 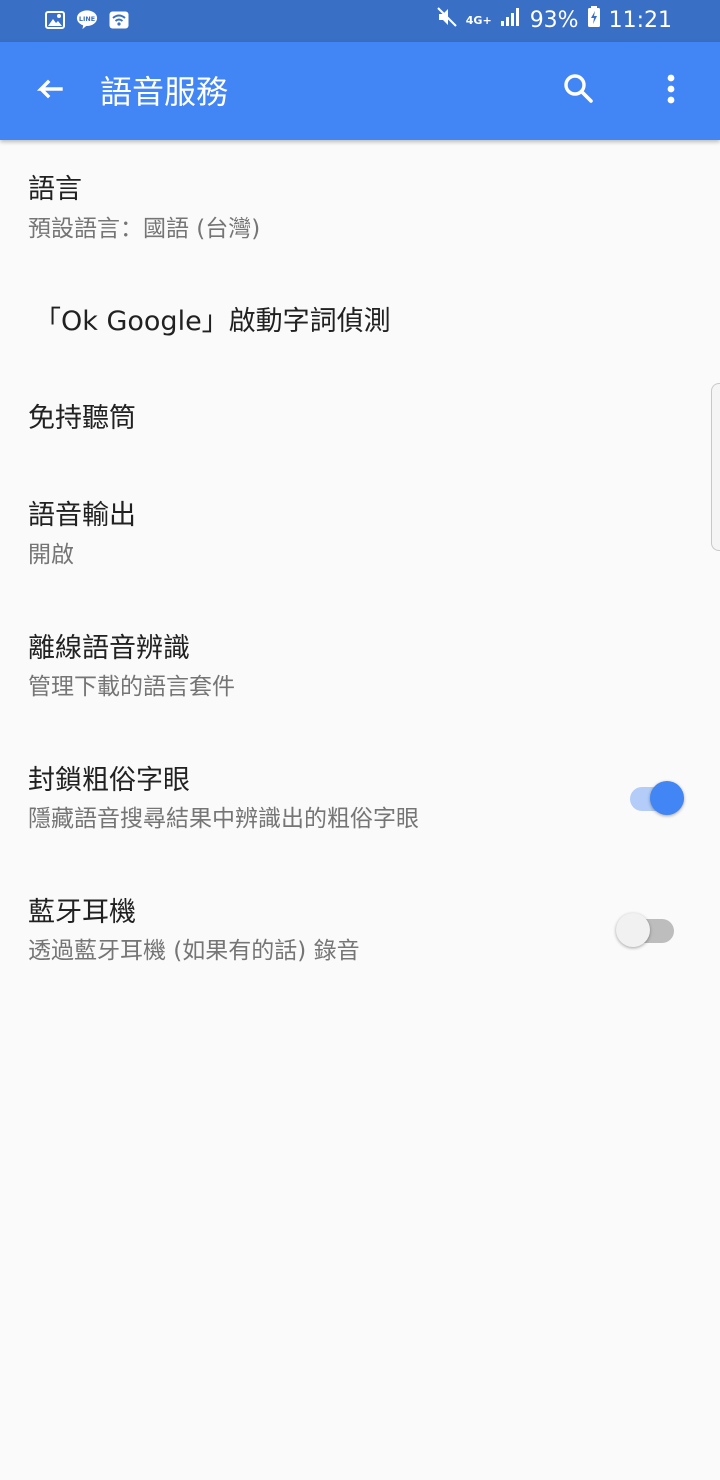 I want to click on app-bar: 語音服務, so click(x=360, y=91).